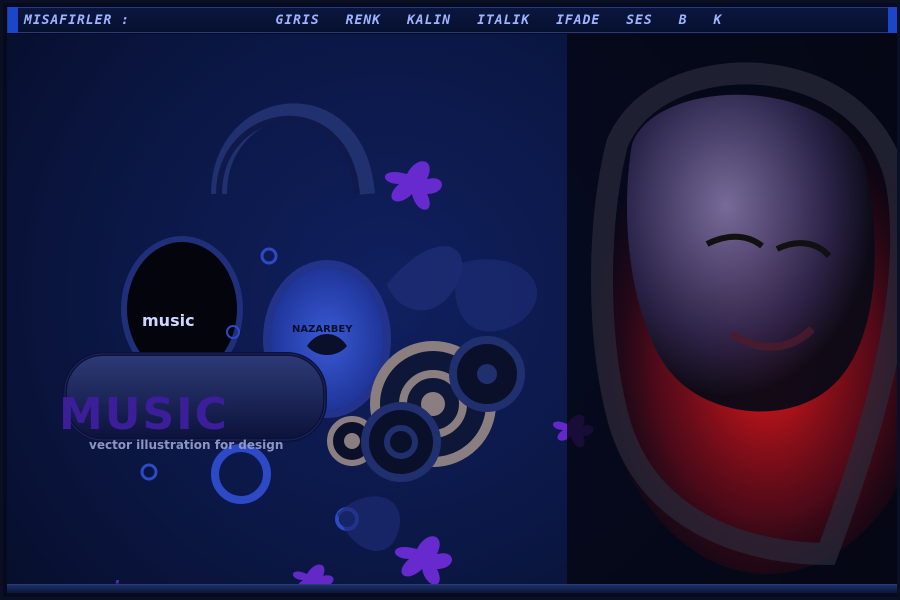 The width and height of the screenshot is (900, 600). Describe the element at coordinates (429, 20) in the screenshot. I see `menu-kalin: KALIN` at that location.